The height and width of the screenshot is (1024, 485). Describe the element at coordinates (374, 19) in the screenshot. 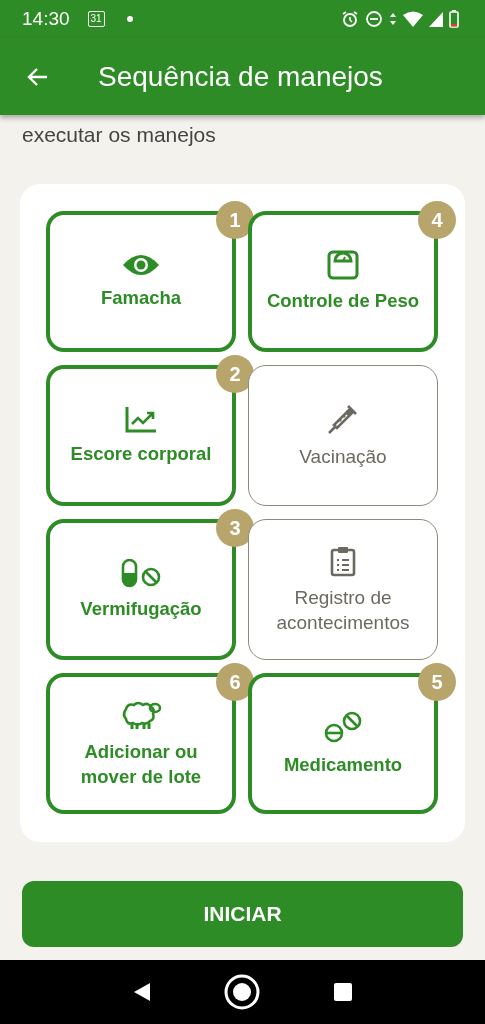

I see `do-not-disturb-icon` at that location.